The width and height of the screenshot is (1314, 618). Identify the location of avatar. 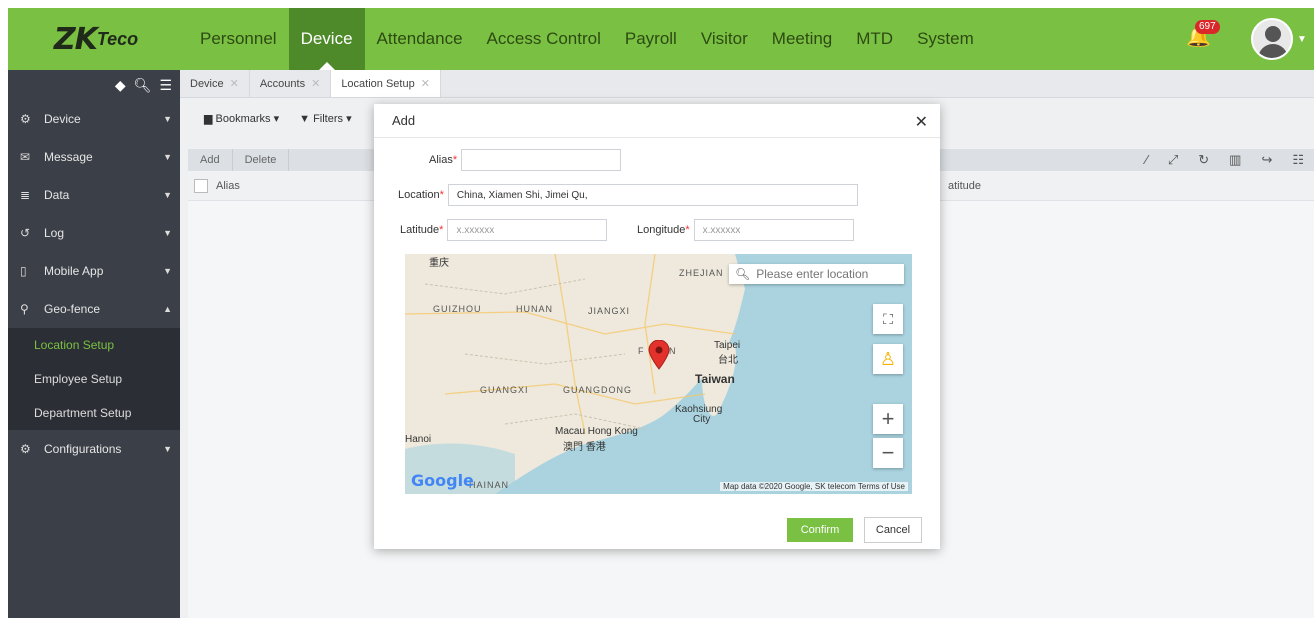
(1272, 39).